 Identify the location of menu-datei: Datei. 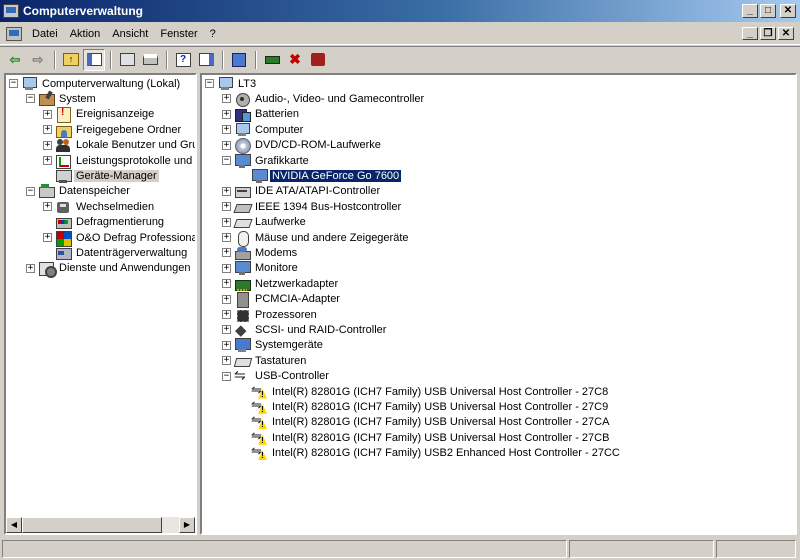
(45, 34).